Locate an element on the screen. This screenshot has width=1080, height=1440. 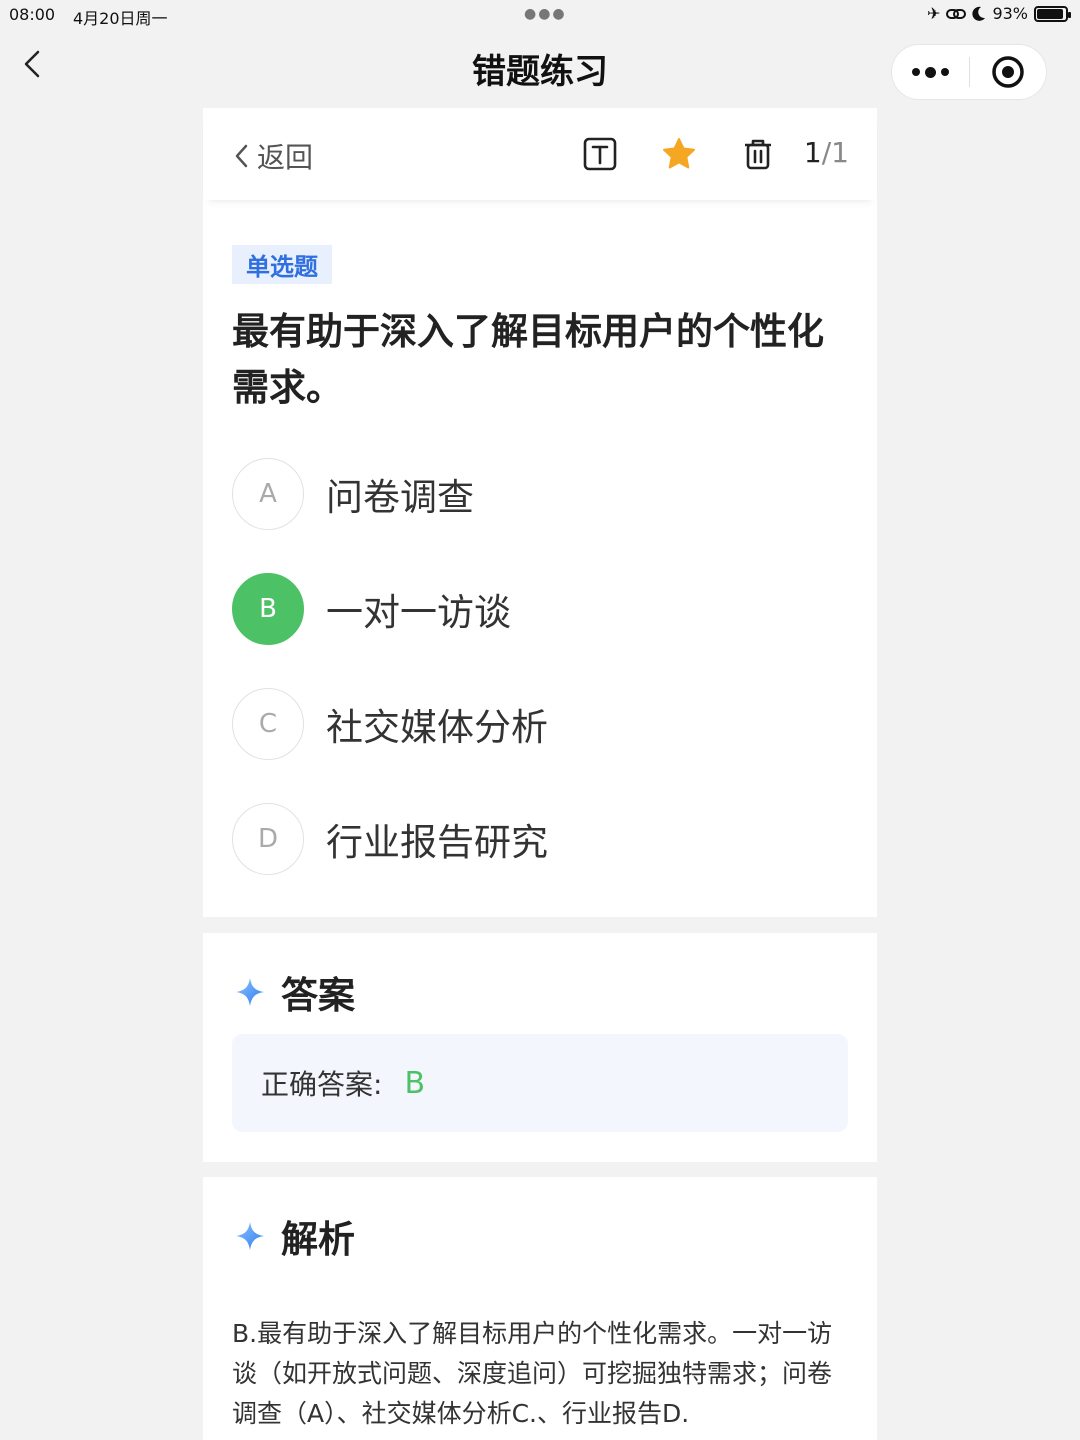
question-type-badge: 单选题 is located at coordinates (282, 264).